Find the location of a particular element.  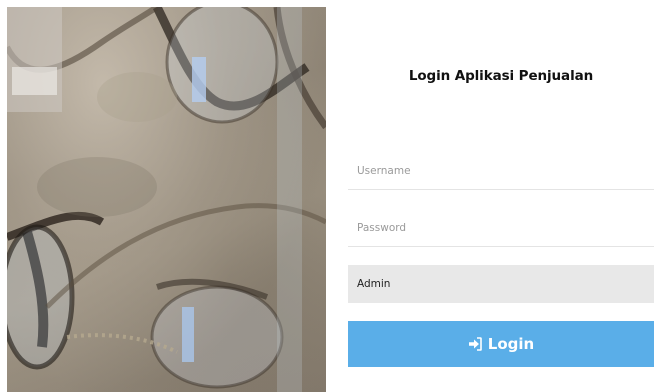

login-title: Login Aplikasi Penjualan is located at coordinates (501, 76).